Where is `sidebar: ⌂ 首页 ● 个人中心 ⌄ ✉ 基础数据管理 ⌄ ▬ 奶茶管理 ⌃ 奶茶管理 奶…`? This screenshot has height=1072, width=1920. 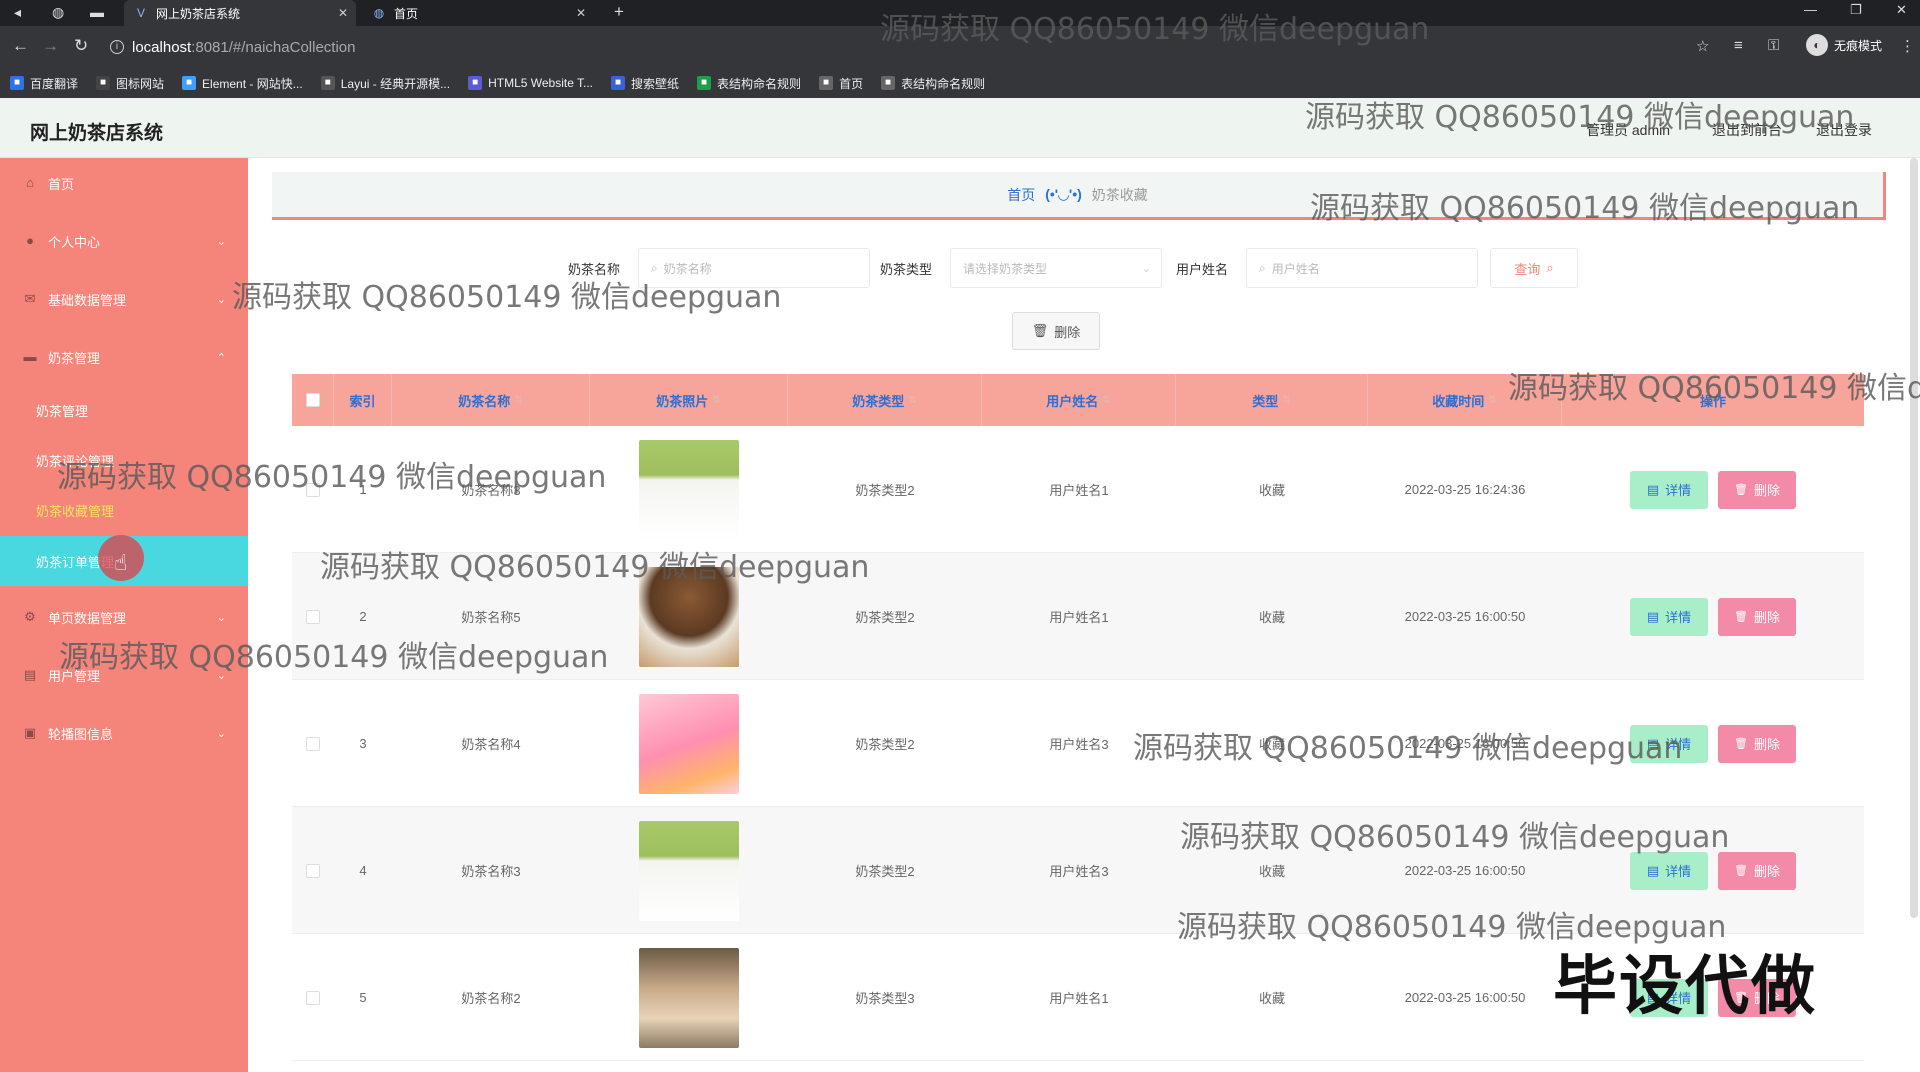 sidebar: ⌂ 首页 ● 个人中心 ⌄ ✉ 基础数据管理 ⌄ ▬ 奶茶管理 ⌃ 奶茶管理 奶… is located at coordinates (124, 615).